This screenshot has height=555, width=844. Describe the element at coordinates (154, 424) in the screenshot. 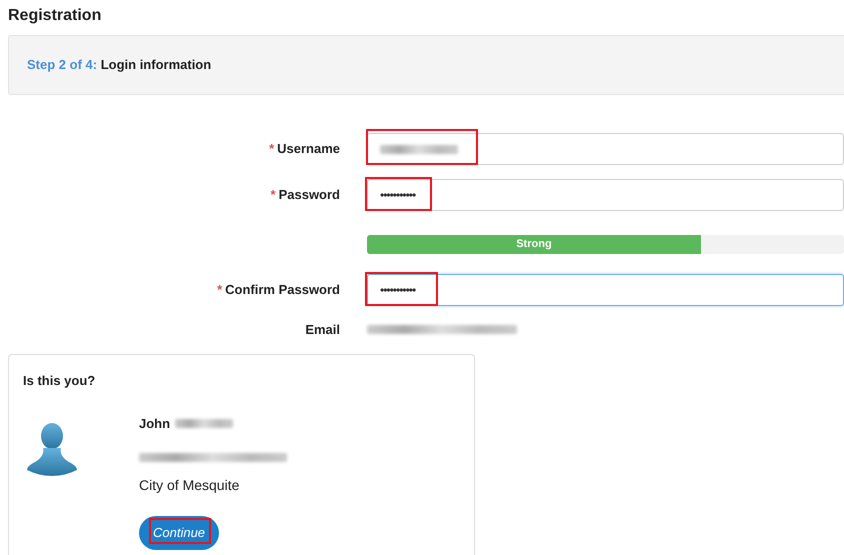

I see `person-name: John` at that location.